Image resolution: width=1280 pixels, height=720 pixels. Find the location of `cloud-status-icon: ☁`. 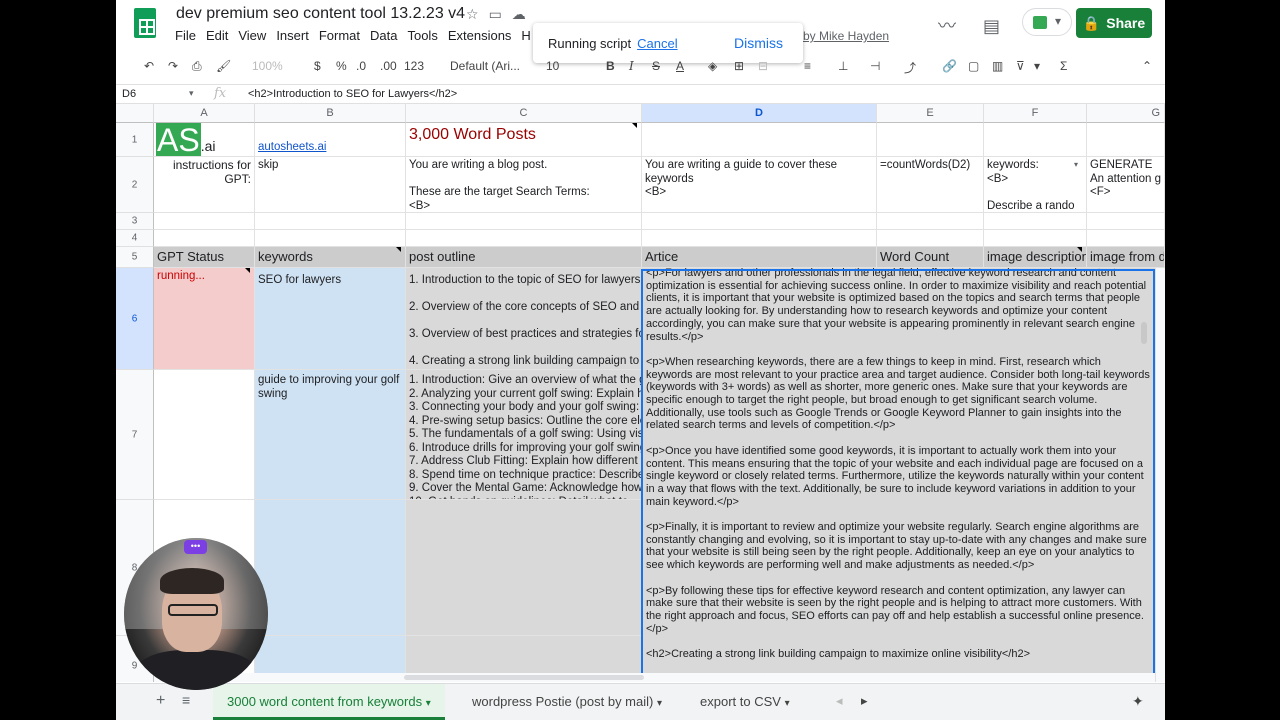

cloud-status-icon: ☁ is located at coordinates (524, 14).